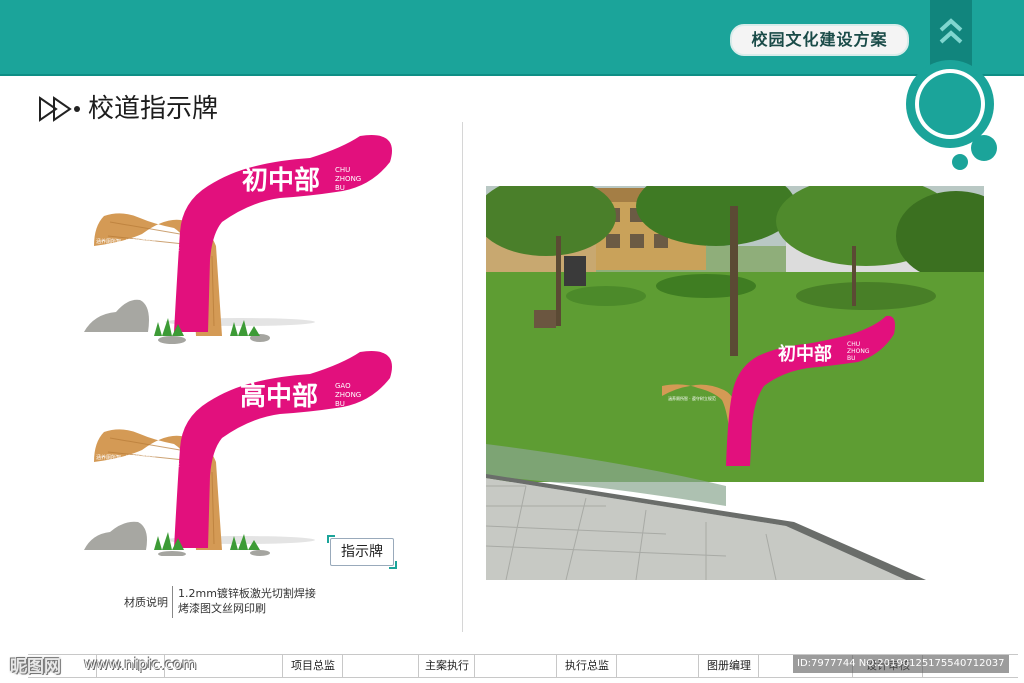 The width and height of the screenshot is (1024, 683). What do you see at coordinates (851, 358) in the screenshot?
I see `photo-sign-pinyin-3: BU` at bounding box center [851, 358].